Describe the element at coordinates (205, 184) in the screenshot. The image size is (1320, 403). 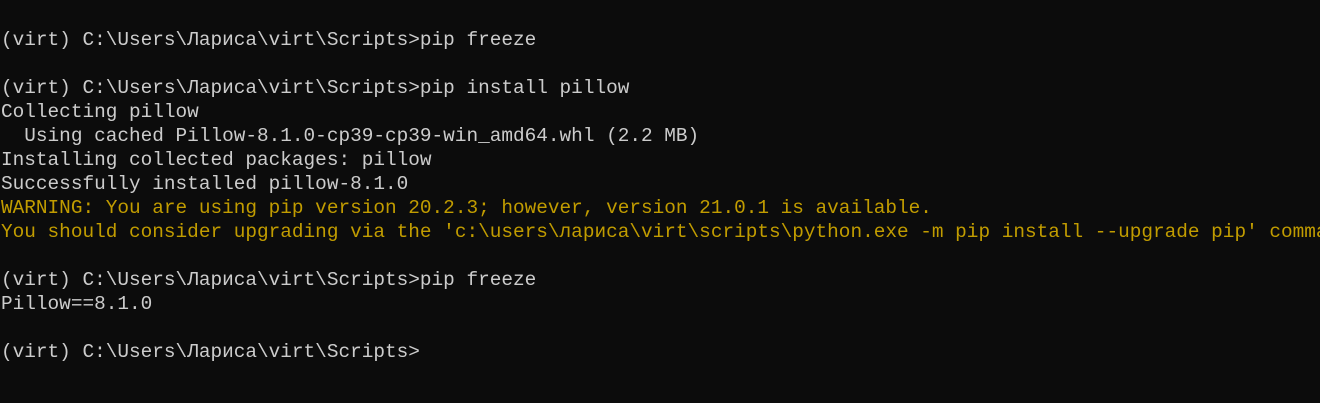
I see `output-line-success: Successfully installed pillow-8.1.0` at that location.